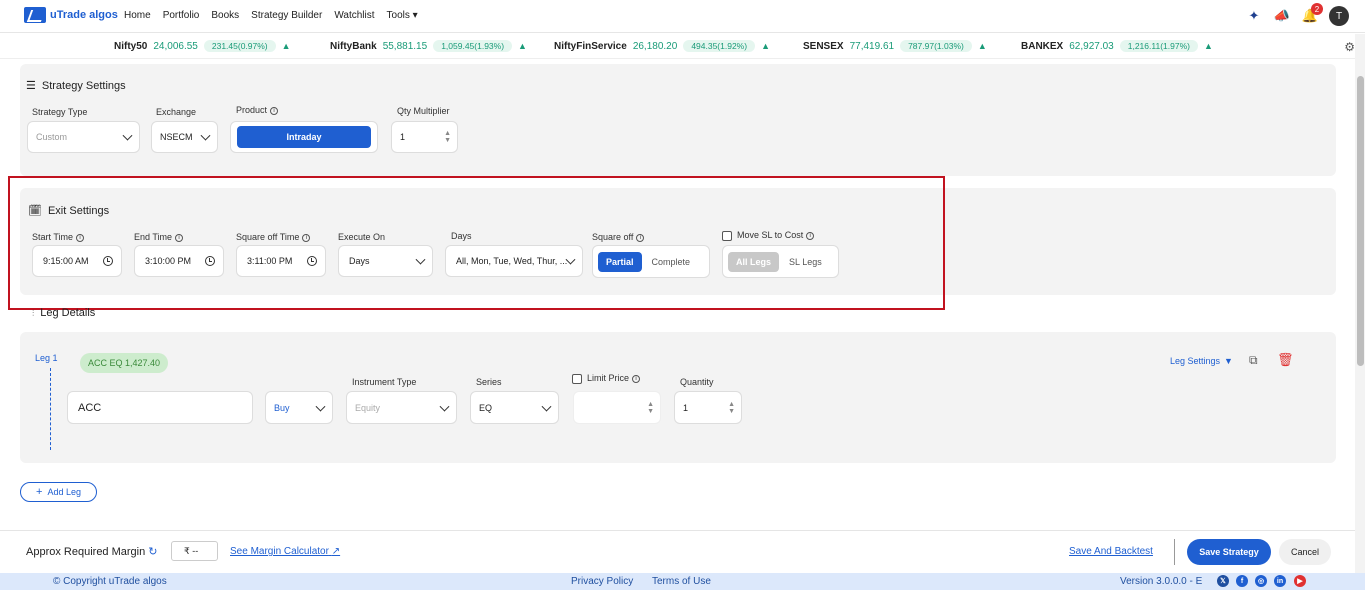 The width and height of the screenshot is (1365, 590). I want to click on menu-strategy-builder: Strategy Builder, so click(286, 15).